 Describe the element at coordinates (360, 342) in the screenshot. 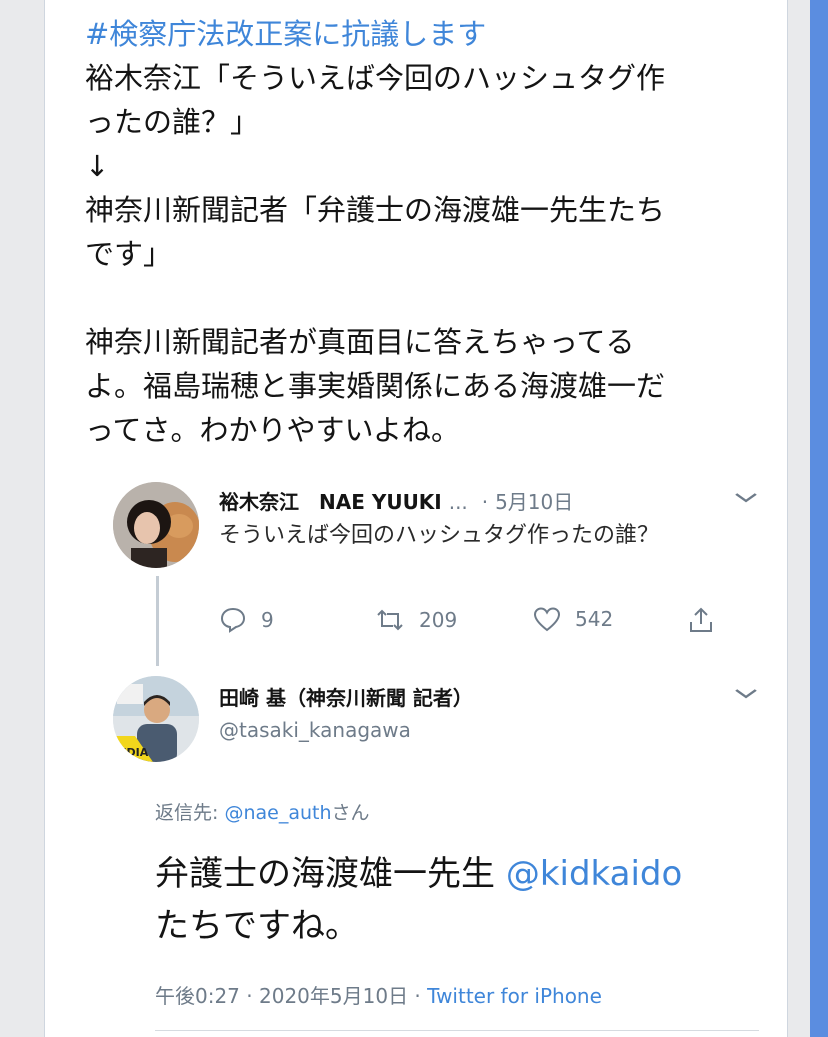

I see `tweet-line: 神奈川新聞記者が真面目に答えちゃってる` at that location.